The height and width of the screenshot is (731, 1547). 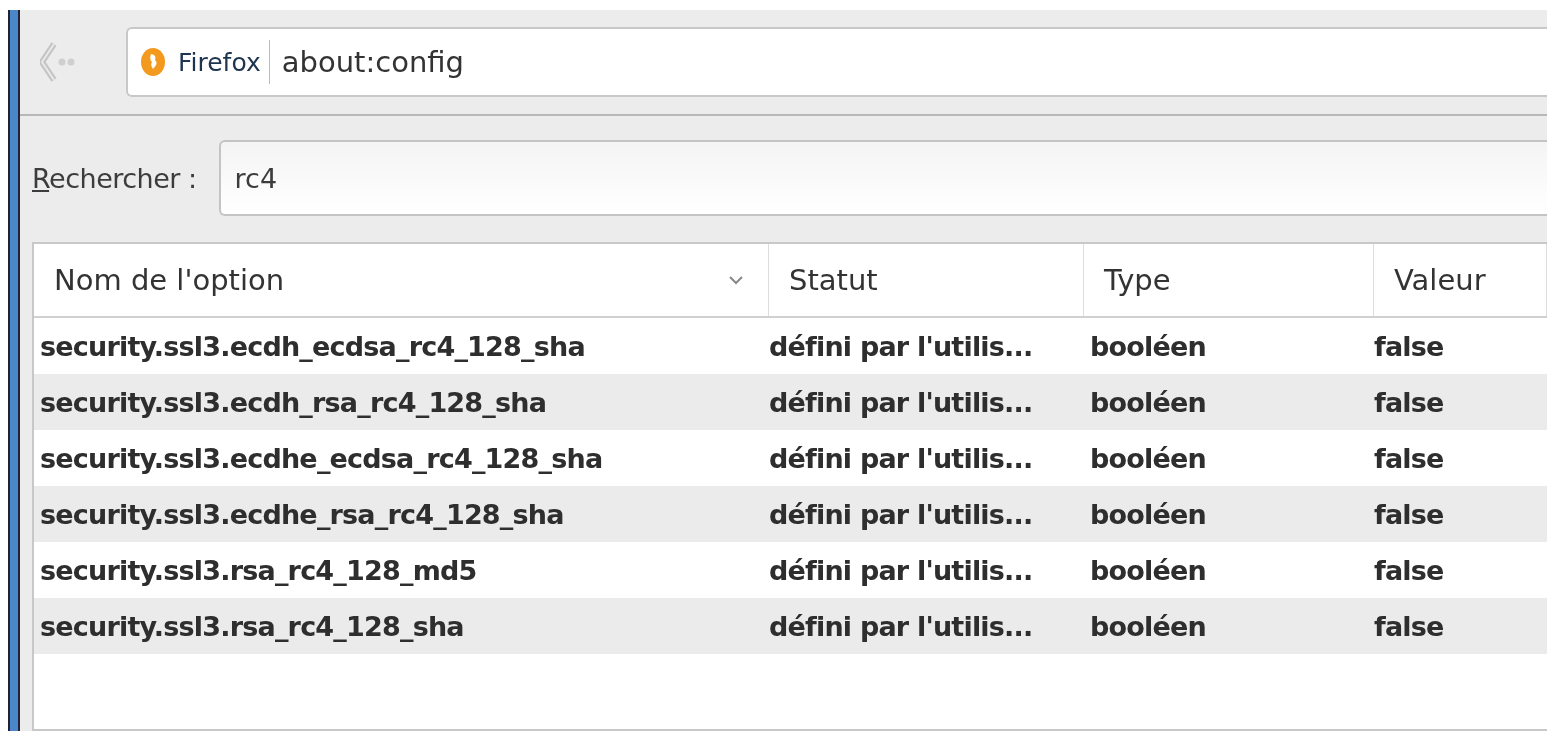 I want to click on identity-button: Firefox, so click(x=199, y=62).